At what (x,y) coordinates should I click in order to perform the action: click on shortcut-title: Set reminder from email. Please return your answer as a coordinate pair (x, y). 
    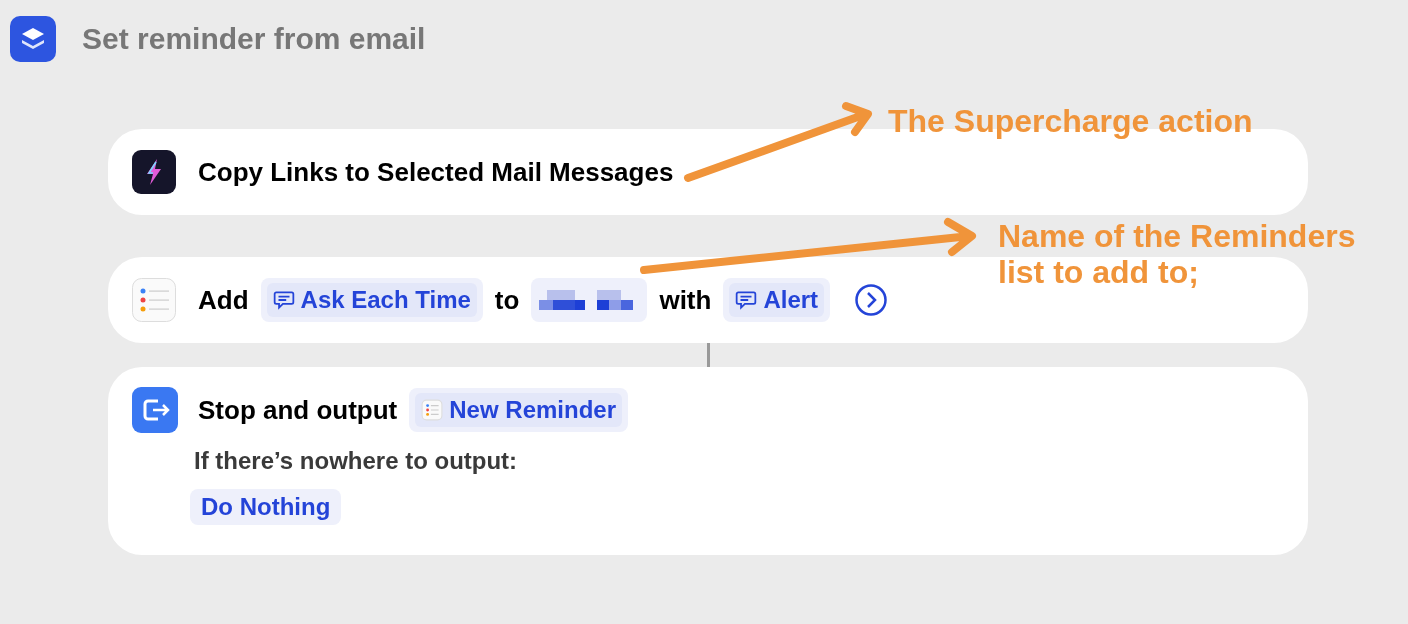
    Looking at the image, I should click on (254, 39).